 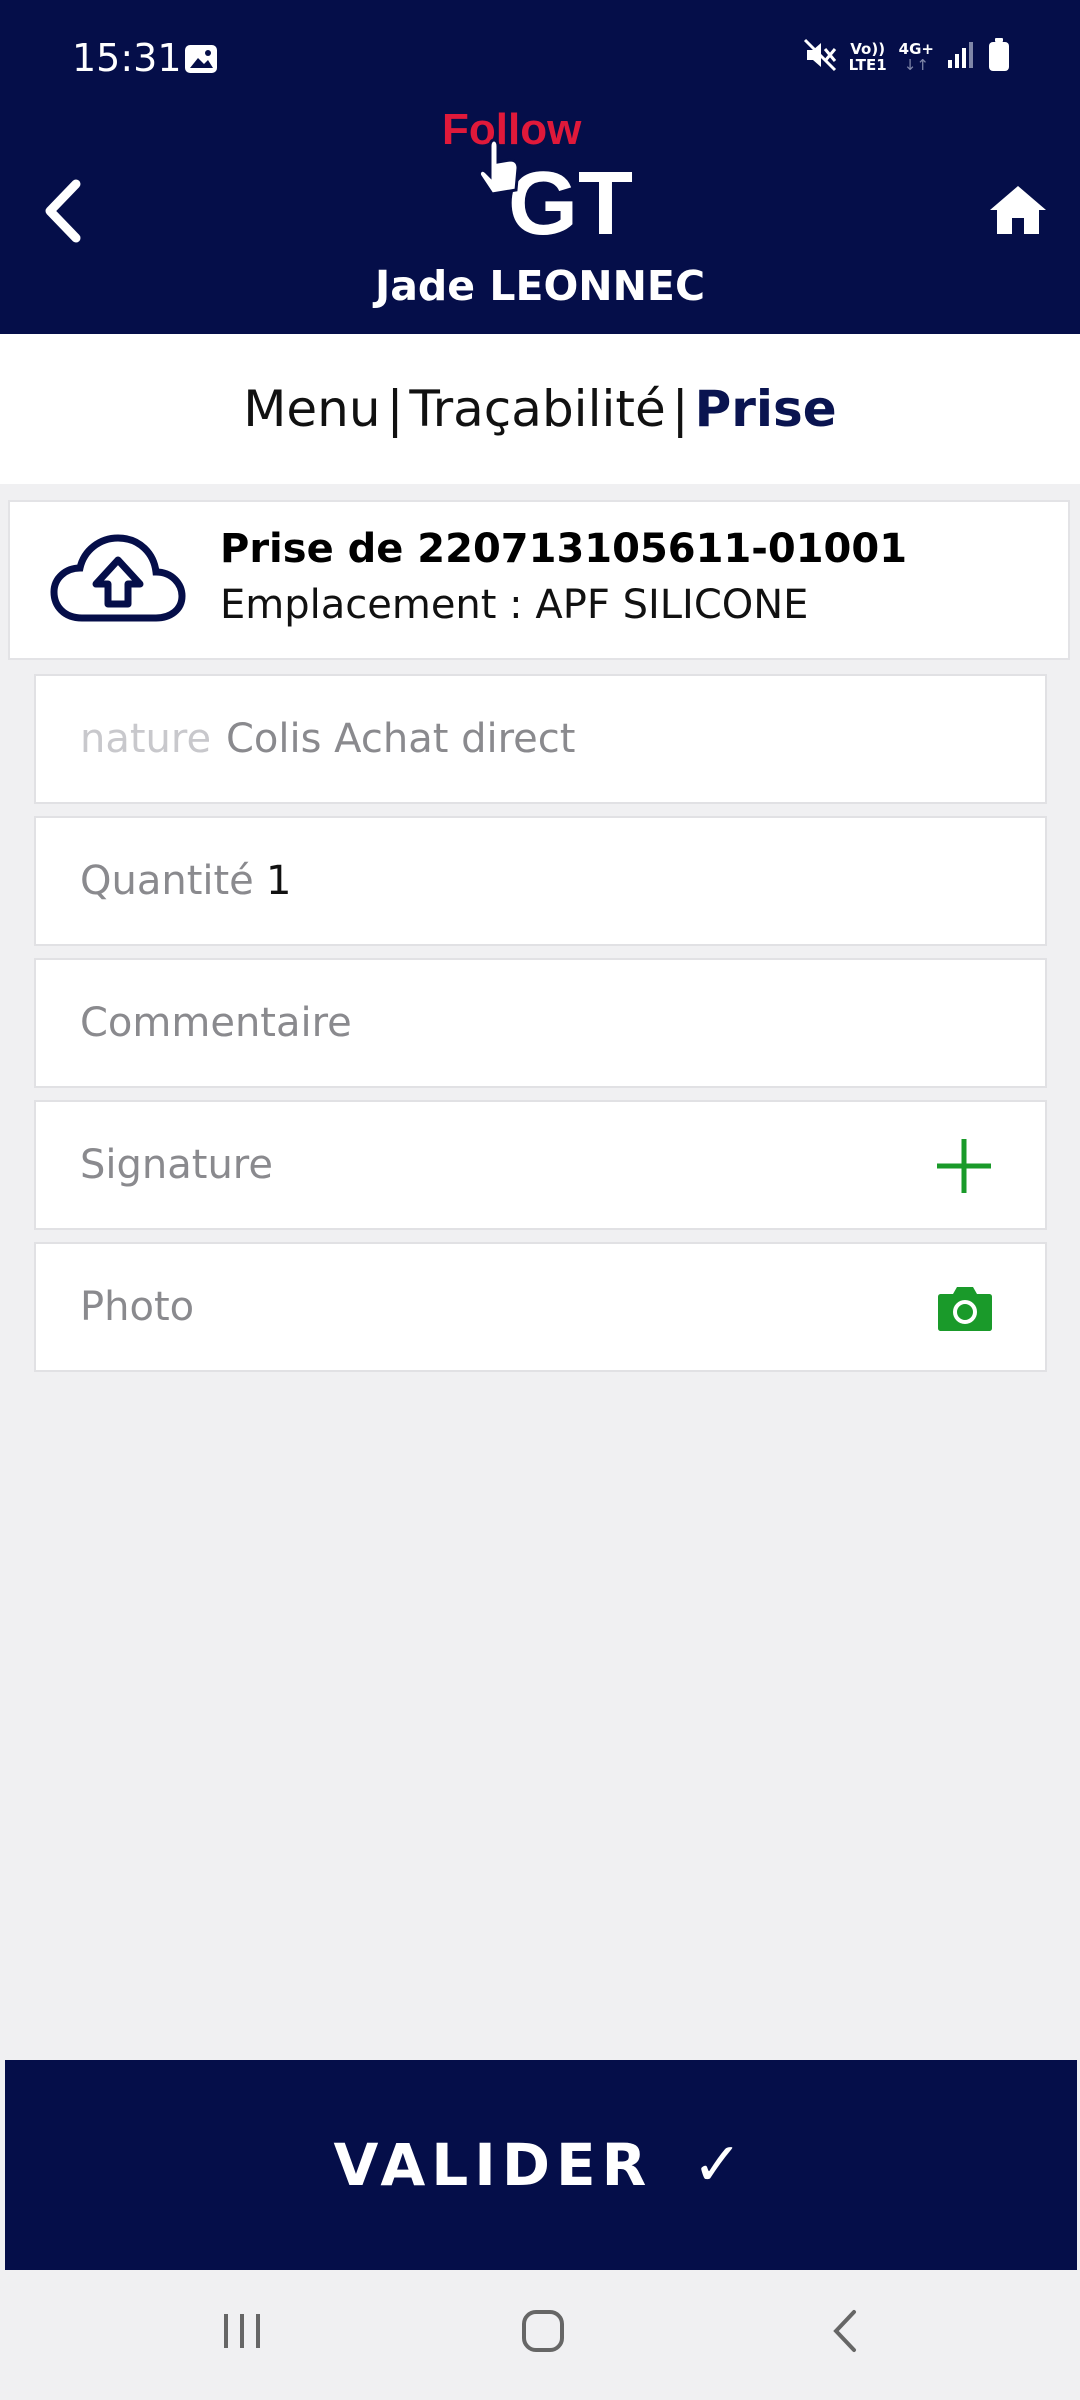 What do you see at coordinates (127, 58) in the screenshot?
I see `status-time: 15:31` at bounding box center [127, 58].